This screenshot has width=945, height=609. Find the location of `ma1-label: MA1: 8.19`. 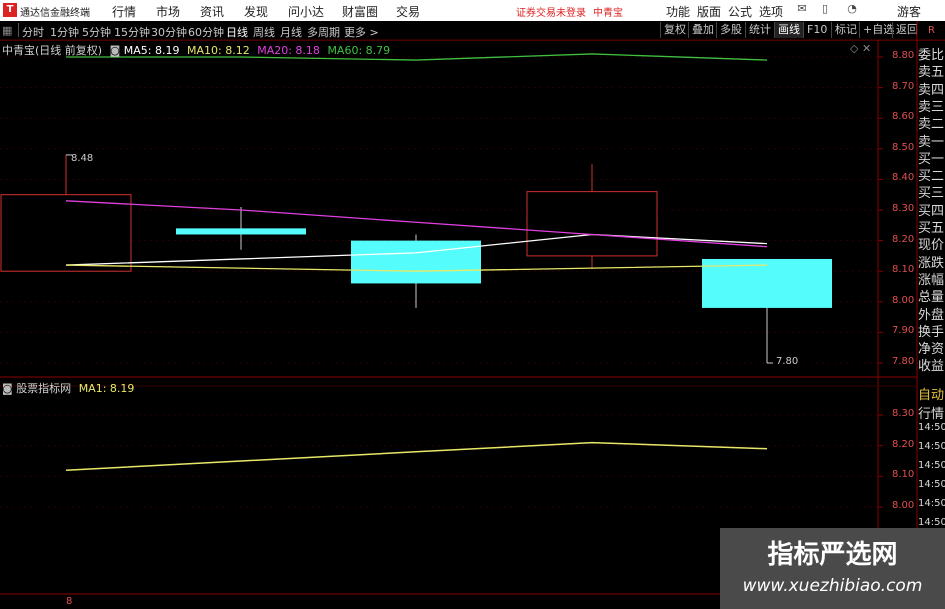

ma1-label: MA1: 8.19 is located at coordinates (106, 388).